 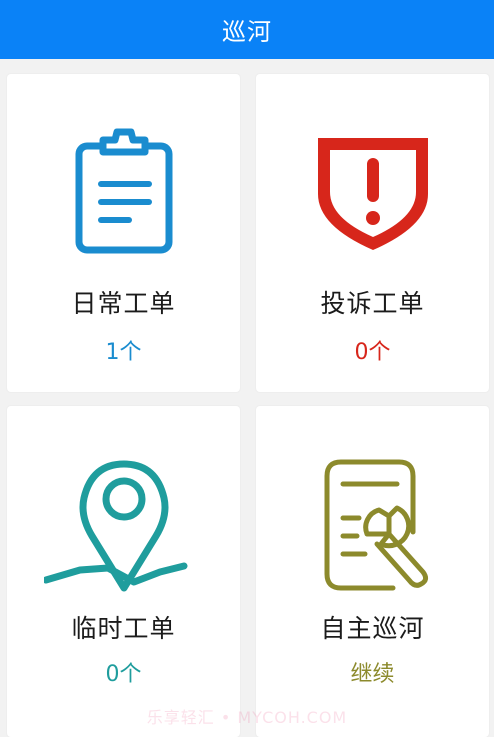 What do you see at coordinates (123, 628) in the screenshot?
I see `temporary-work-order-title: 临时工单` at bounding box center [123, 628].